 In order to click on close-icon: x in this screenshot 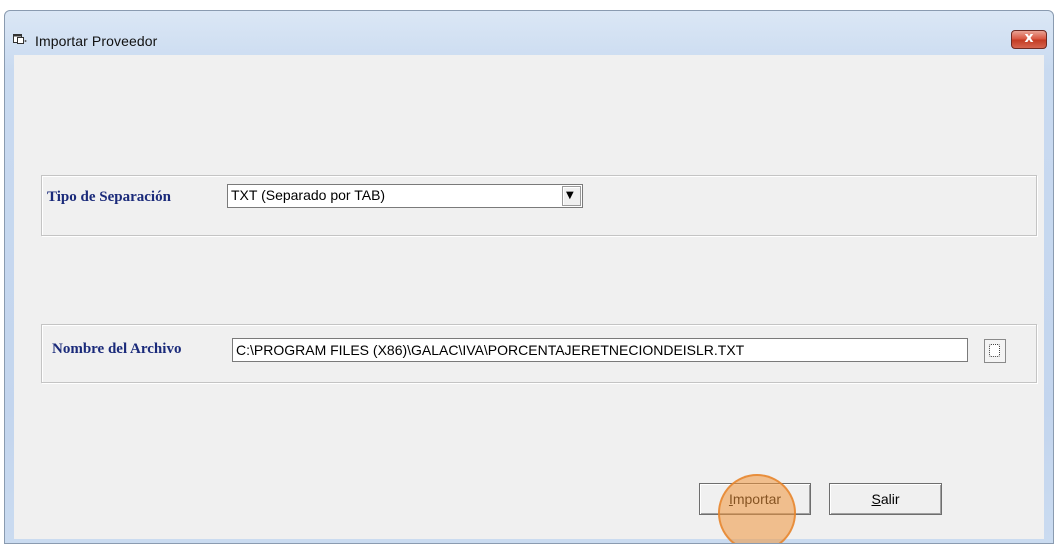, I will do `click(1029, 38)`.